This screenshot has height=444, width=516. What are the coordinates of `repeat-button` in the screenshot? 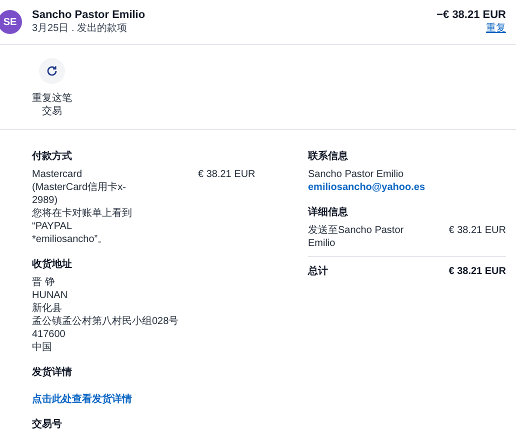 It's located at (52, 71).